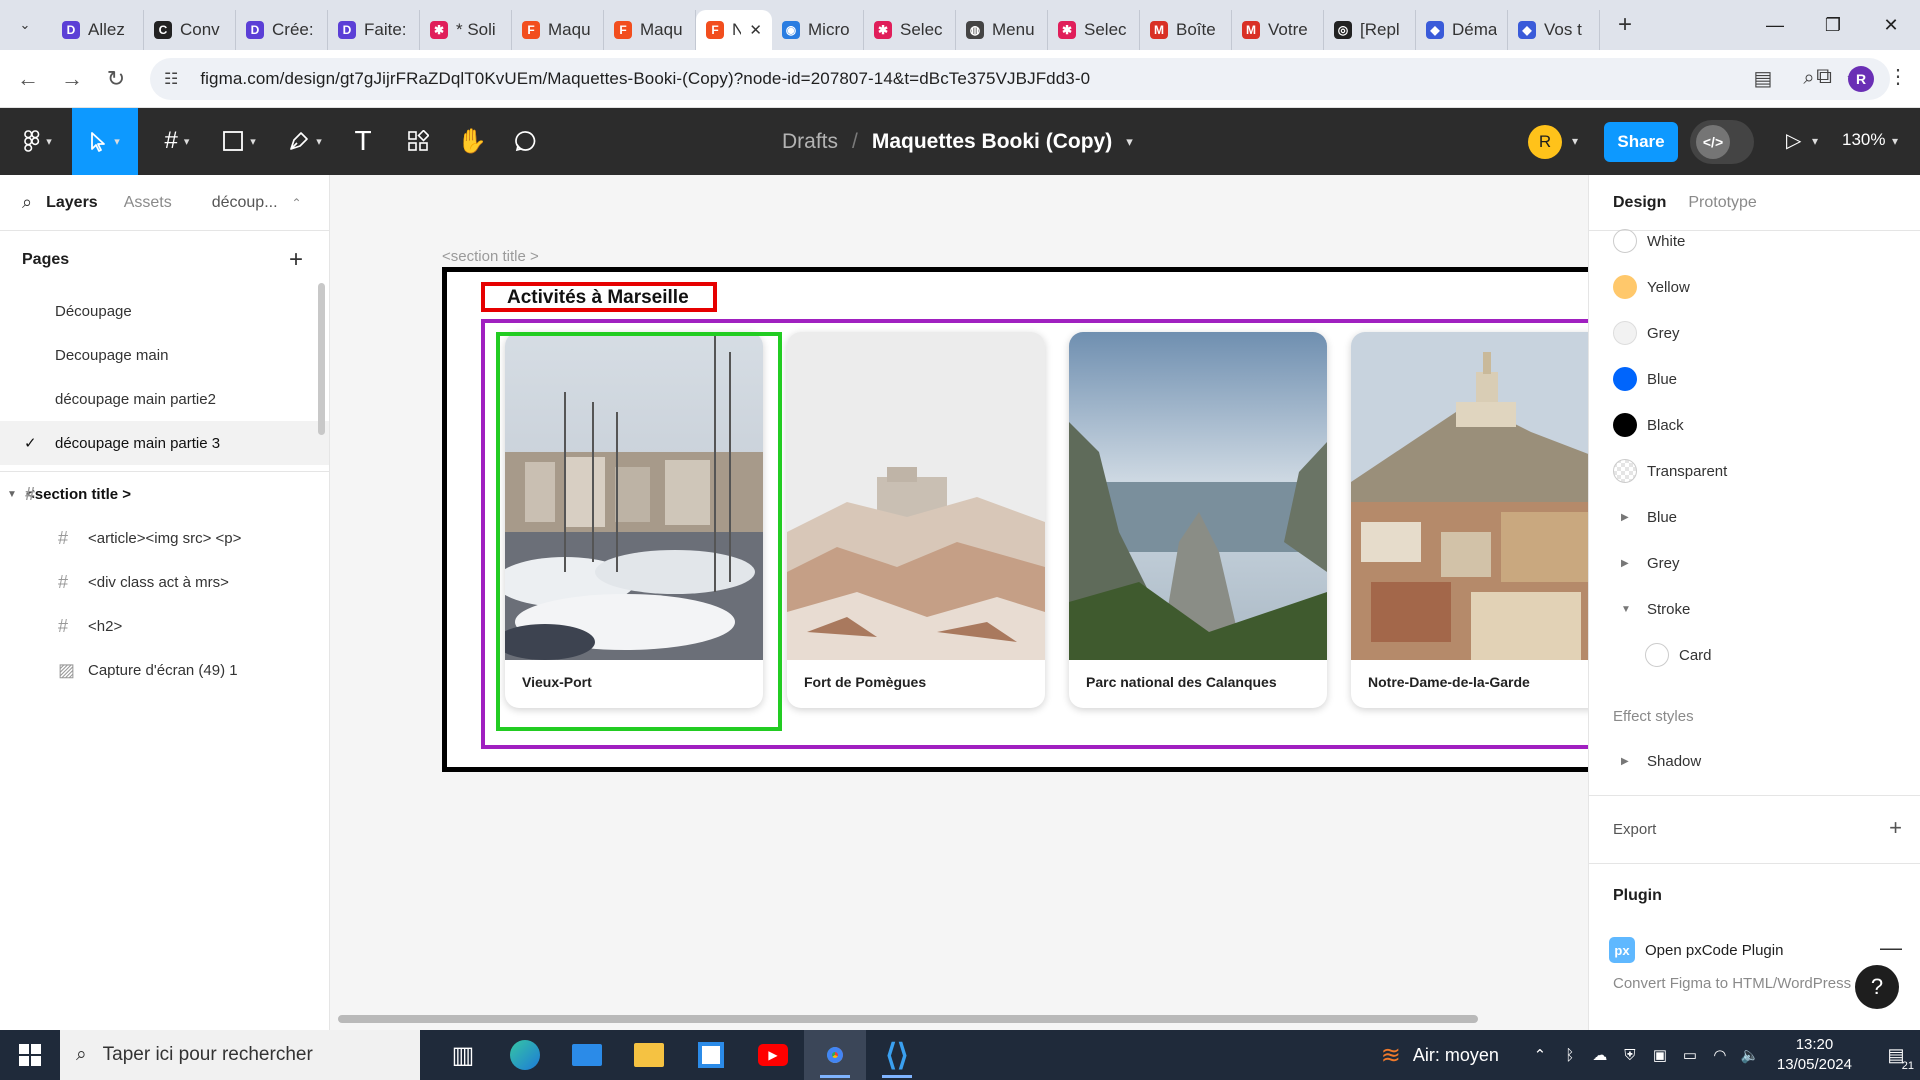 This screenshot has height=1080, width=1920. I want to click on back-icon: ←, so click(28, 79).